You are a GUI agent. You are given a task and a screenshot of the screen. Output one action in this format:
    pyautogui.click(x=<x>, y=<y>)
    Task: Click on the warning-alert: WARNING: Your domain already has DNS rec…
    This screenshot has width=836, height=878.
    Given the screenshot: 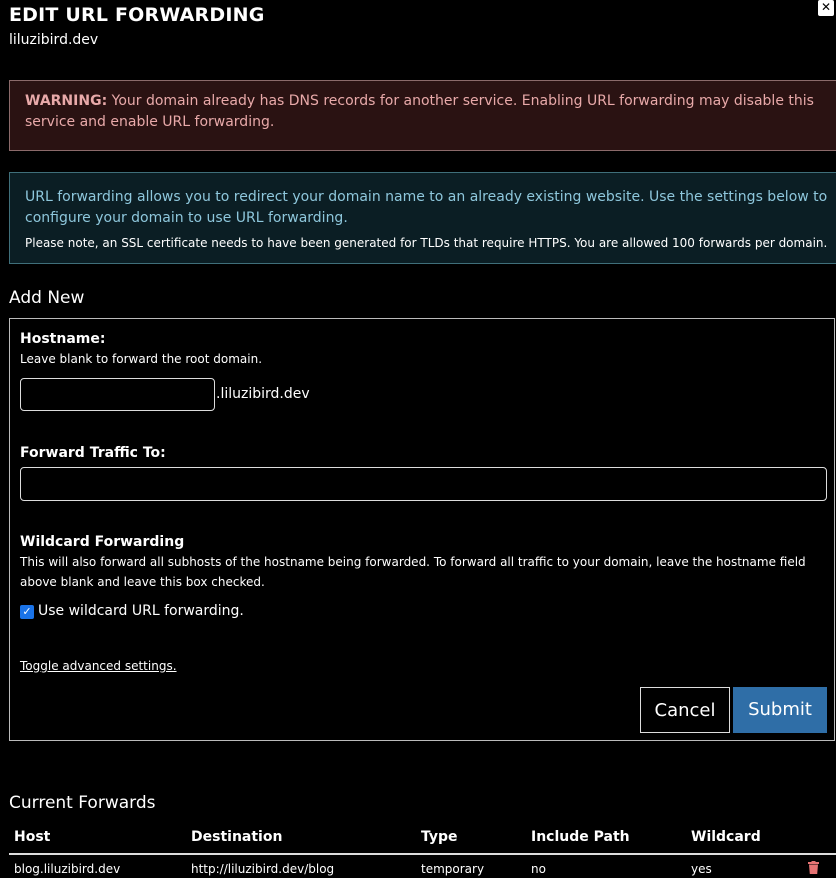 What is the action you would take?
    pyautogui.click(x=422, y=115)
    